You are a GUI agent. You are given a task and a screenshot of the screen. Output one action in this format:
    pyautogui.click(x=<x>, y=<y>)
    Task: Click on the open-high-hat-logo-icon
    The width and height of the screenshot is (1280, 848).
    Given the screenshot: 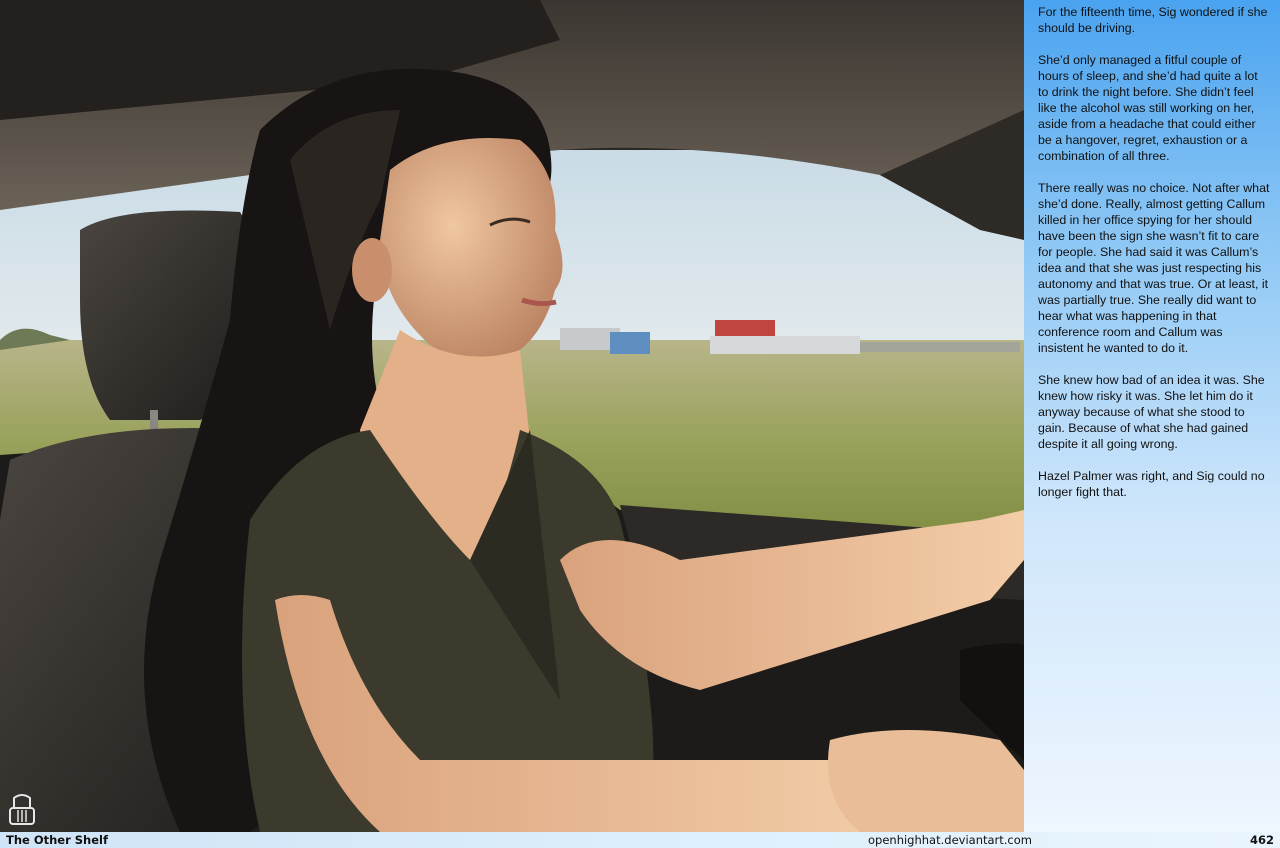 What is the action you would take?
    pyautogui.click(x=22, y=809)
    